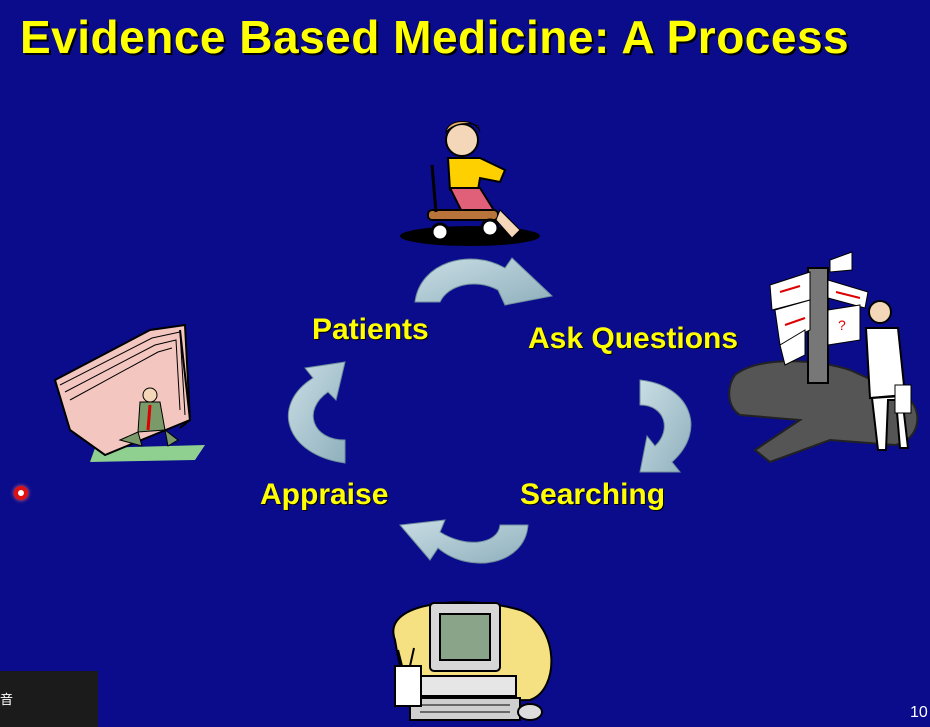  What do you see at coordinates (324, 494) in the screenshot?
I see `cycle-label-appraise: Appraise` at bounding box center [324, 494].